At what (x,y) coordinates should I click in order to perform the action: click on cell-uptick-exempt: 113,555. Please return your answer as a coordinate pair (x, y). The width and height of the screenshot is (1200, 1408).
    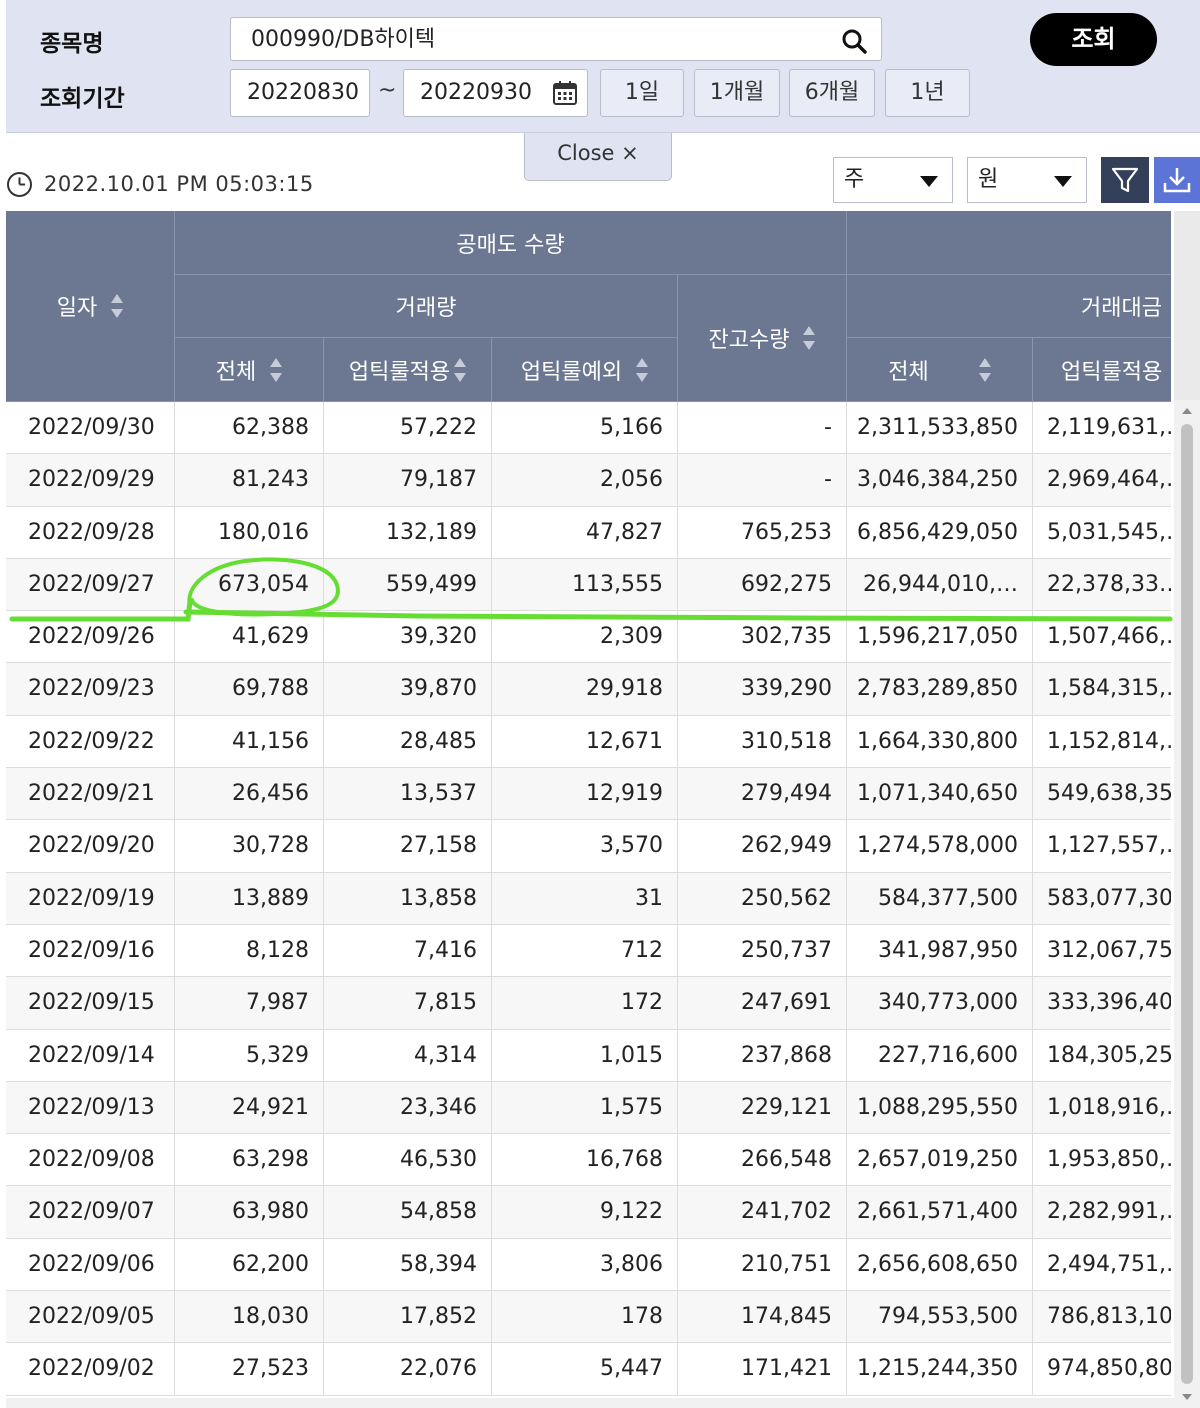
    Looking at the image, I should click on (585, 584).